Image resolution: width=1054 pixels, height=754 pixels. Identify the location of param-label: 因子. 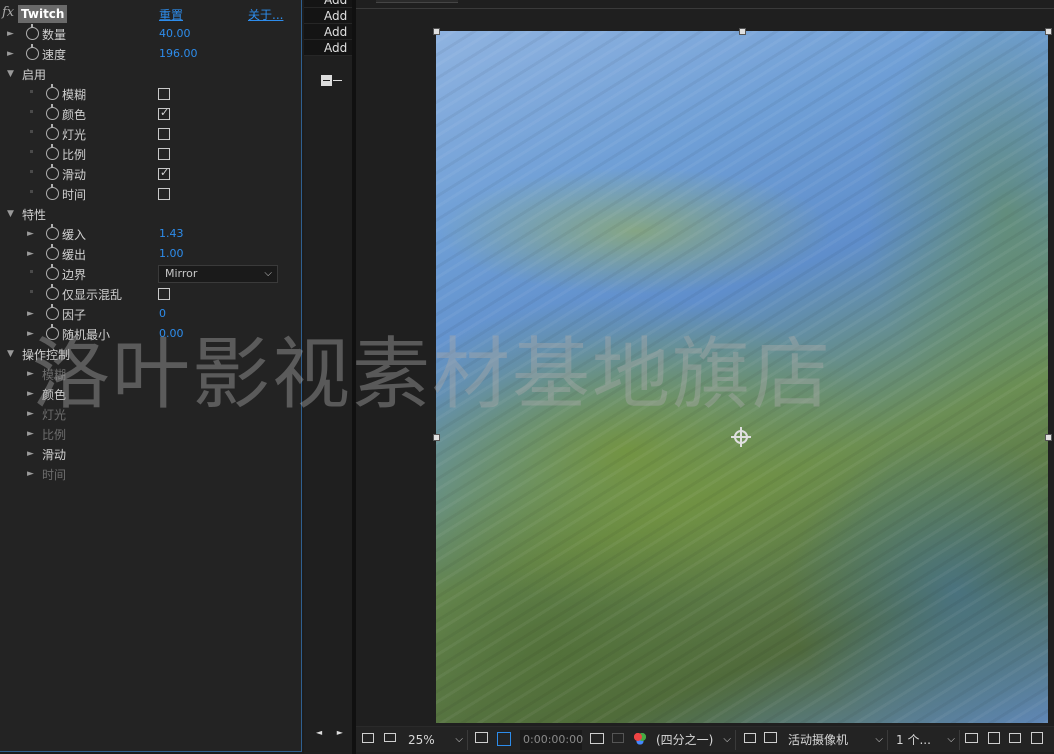
(74, 315).